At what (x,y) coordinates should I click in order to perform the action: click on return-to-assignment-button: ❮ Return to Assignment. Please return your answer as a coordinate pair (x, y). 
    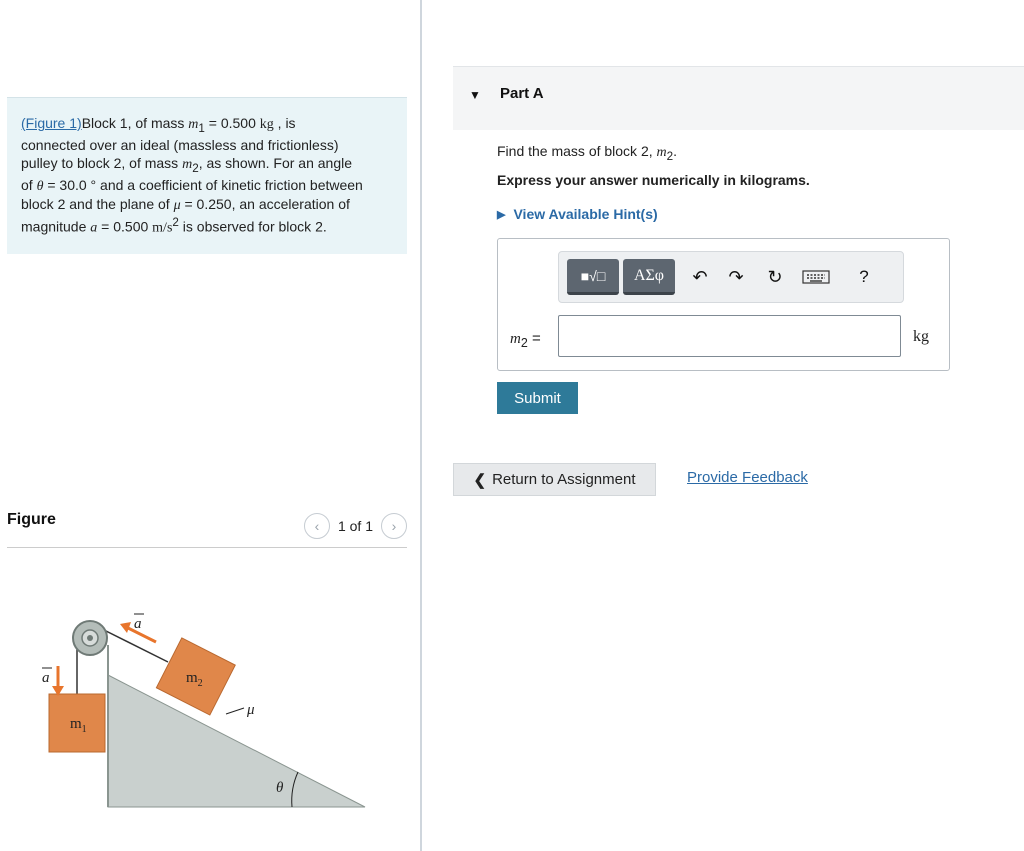
    Looking at the image, I should click on (554, 479).